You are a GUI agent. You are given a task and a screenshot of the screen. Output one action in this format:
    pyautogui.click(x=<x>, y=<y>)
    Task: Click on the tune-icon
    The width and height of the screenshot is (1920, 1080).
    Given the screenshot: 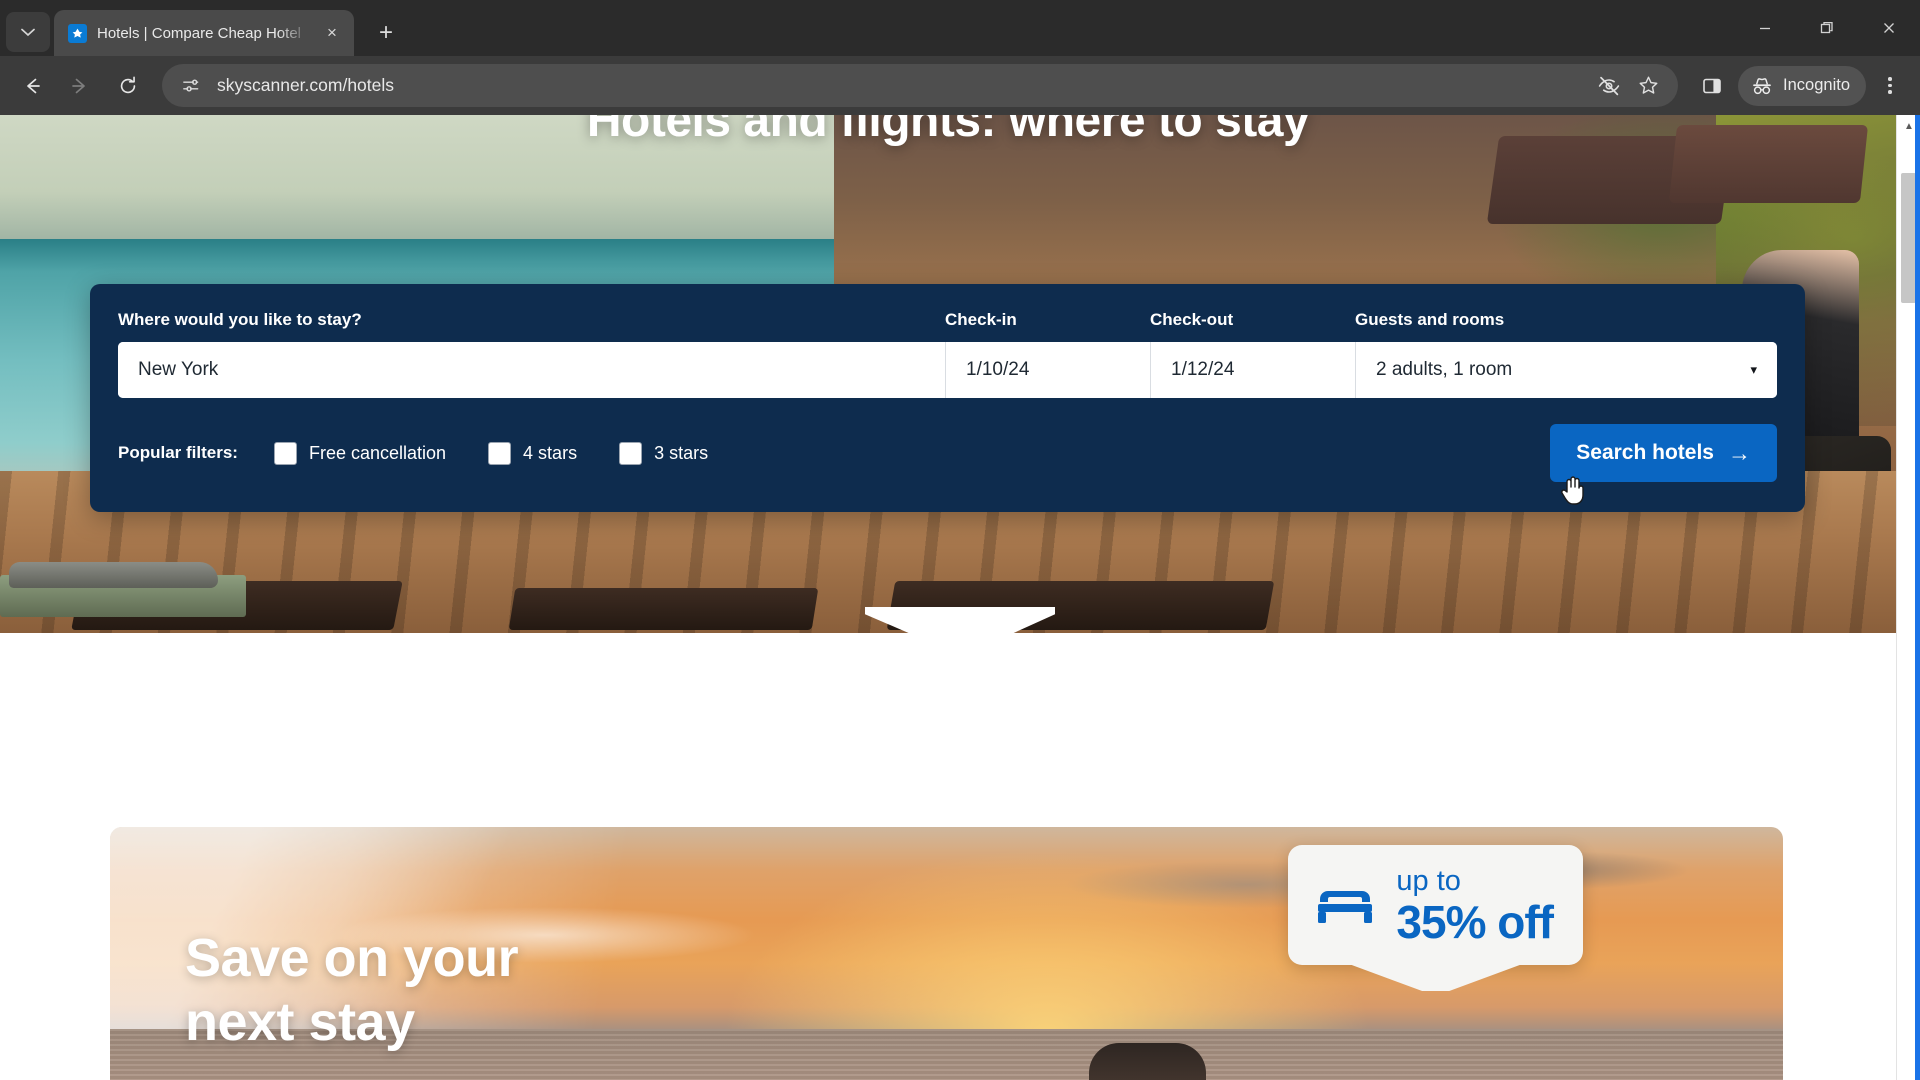 What is the action you would take?
    pyautogui.click(x=190, y=85)
    